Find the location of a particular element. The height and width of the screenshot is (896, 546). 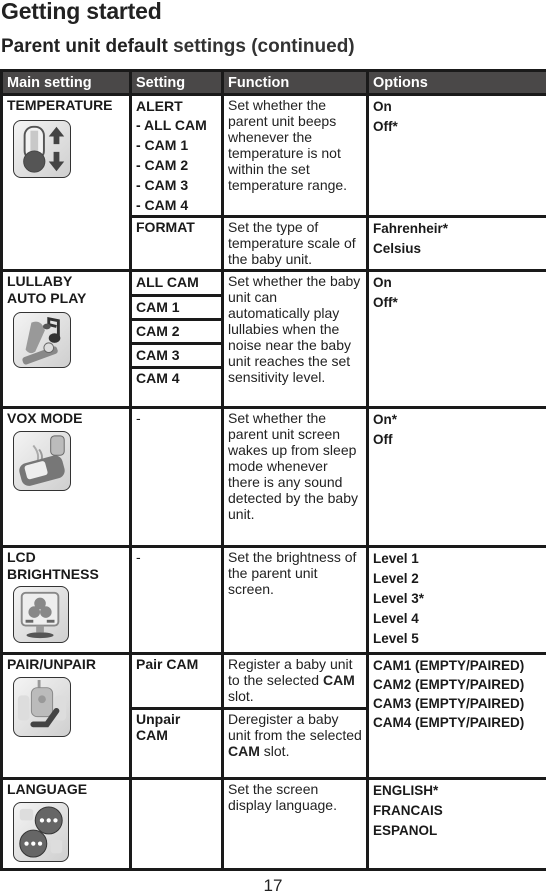

page-number: 17 is located at coordinates (273, 886).